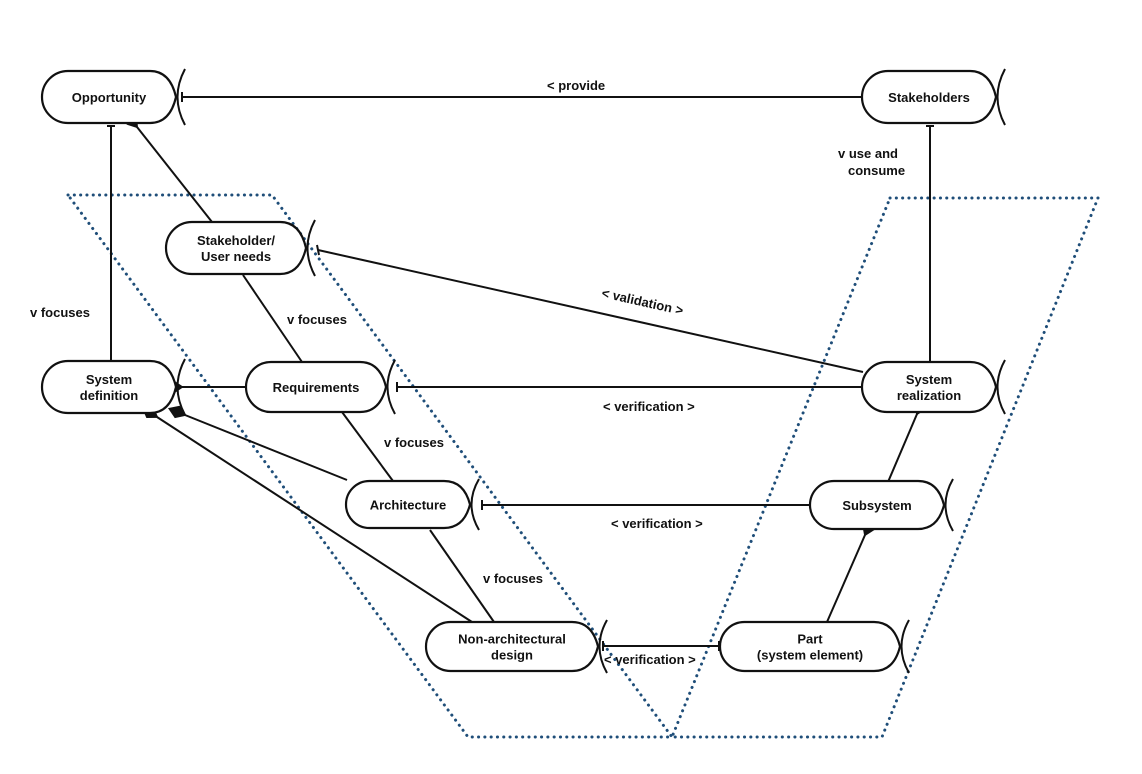 The width and height of the screenshot is (1142, 774). Describe the element at coordinates (513, 578) in the screenshot. I see `label-focuses-architecture: v focuses` at that location.